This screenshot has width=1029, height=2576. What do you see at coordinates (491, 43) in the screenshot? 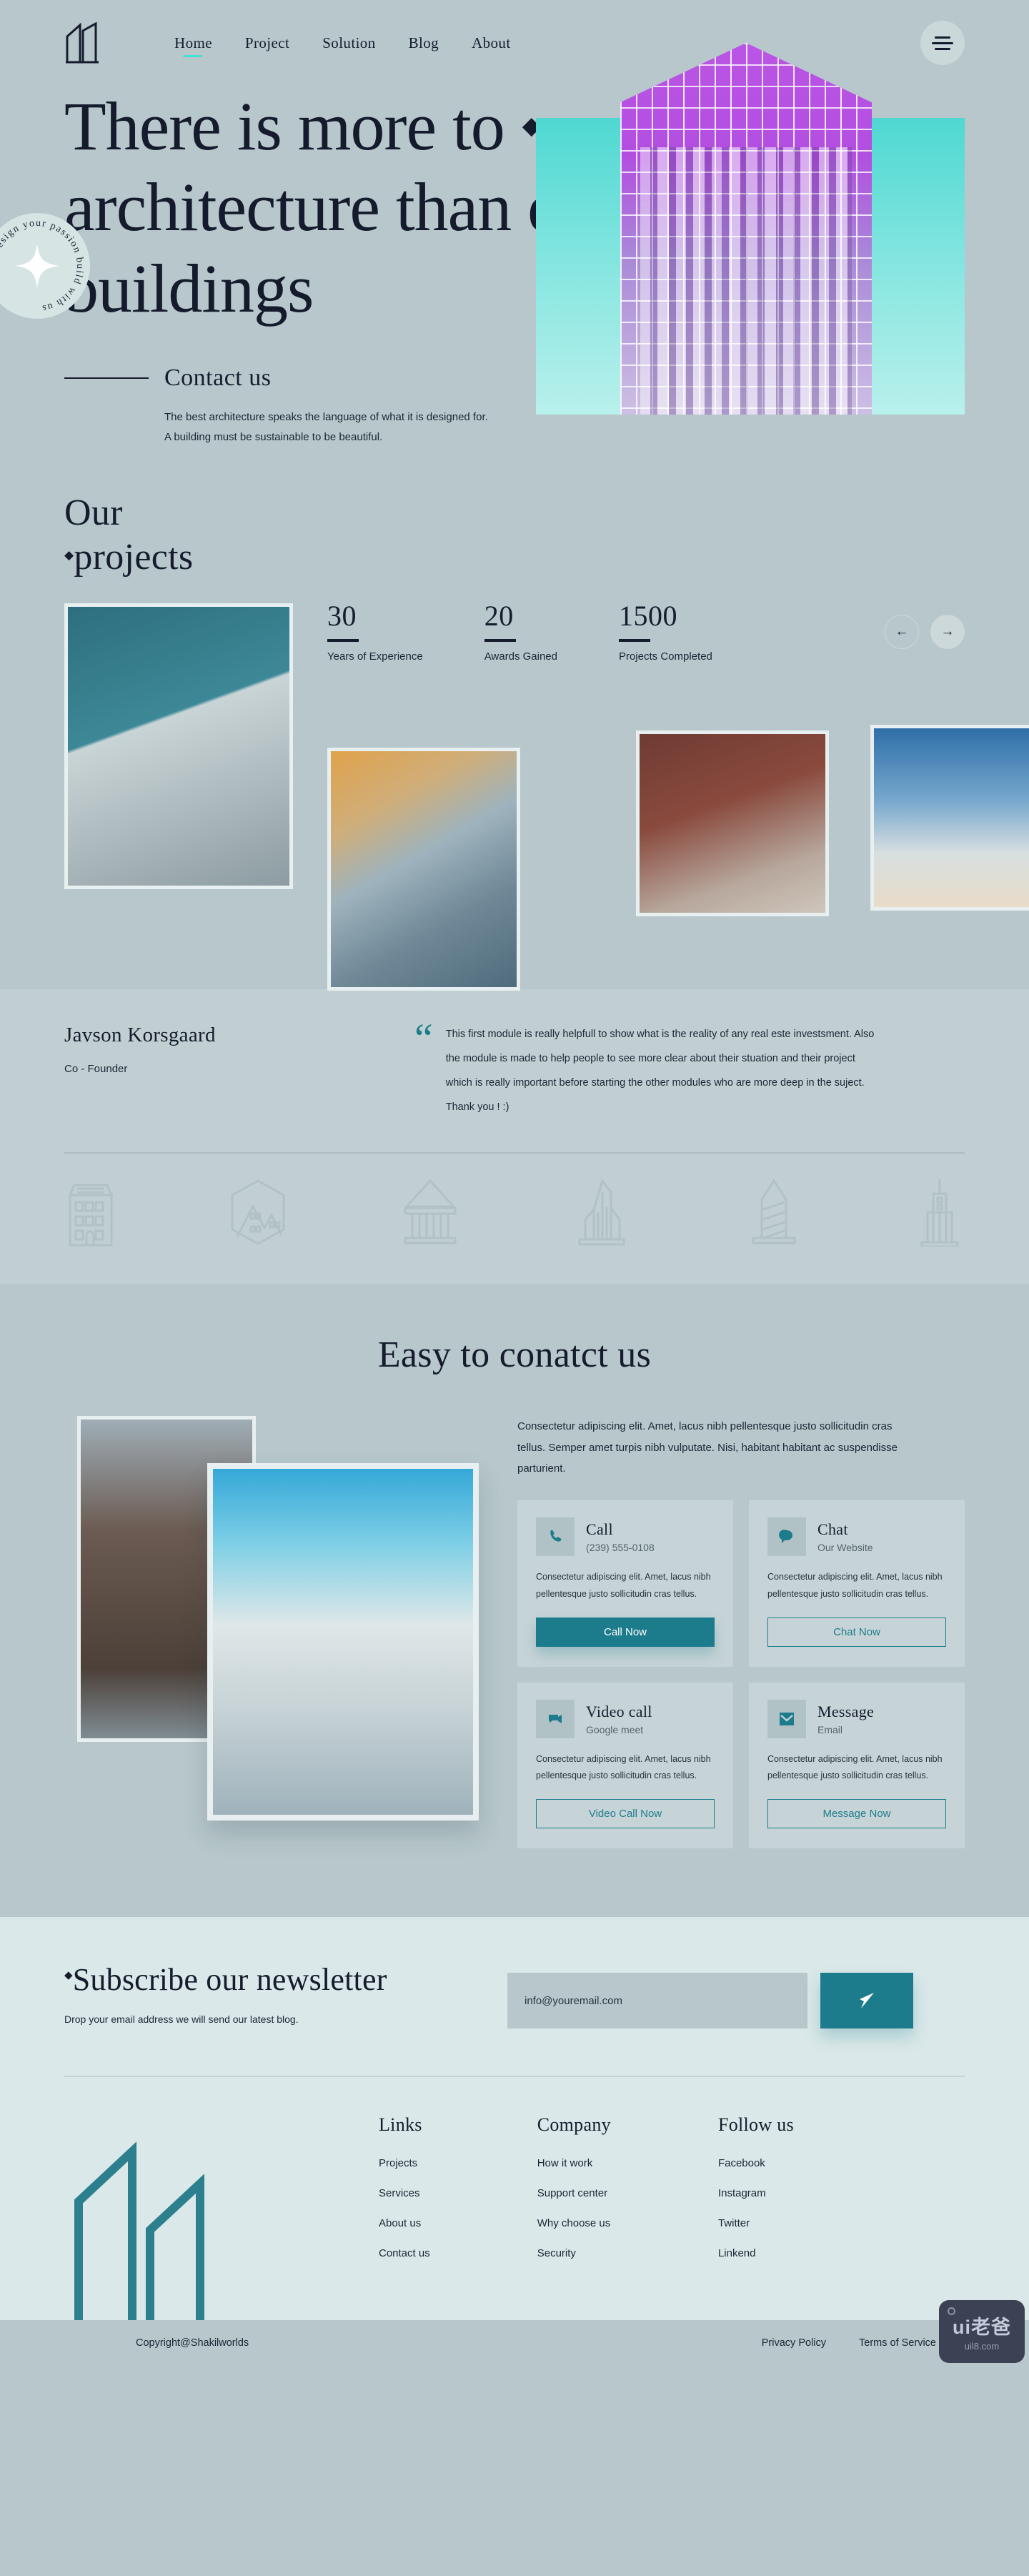
I see `nav-item-about: About` at bounding box center [491, 43].